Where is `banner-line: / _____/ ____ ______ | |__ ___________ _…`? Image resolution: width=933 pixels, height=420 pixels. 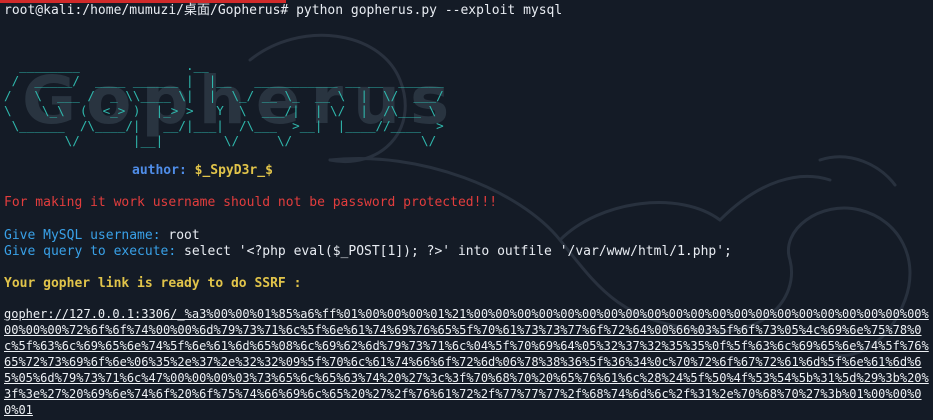
banner-line: / _____/ ____ ______ | |__ ___________ _… is located at coordinates (224, 80).